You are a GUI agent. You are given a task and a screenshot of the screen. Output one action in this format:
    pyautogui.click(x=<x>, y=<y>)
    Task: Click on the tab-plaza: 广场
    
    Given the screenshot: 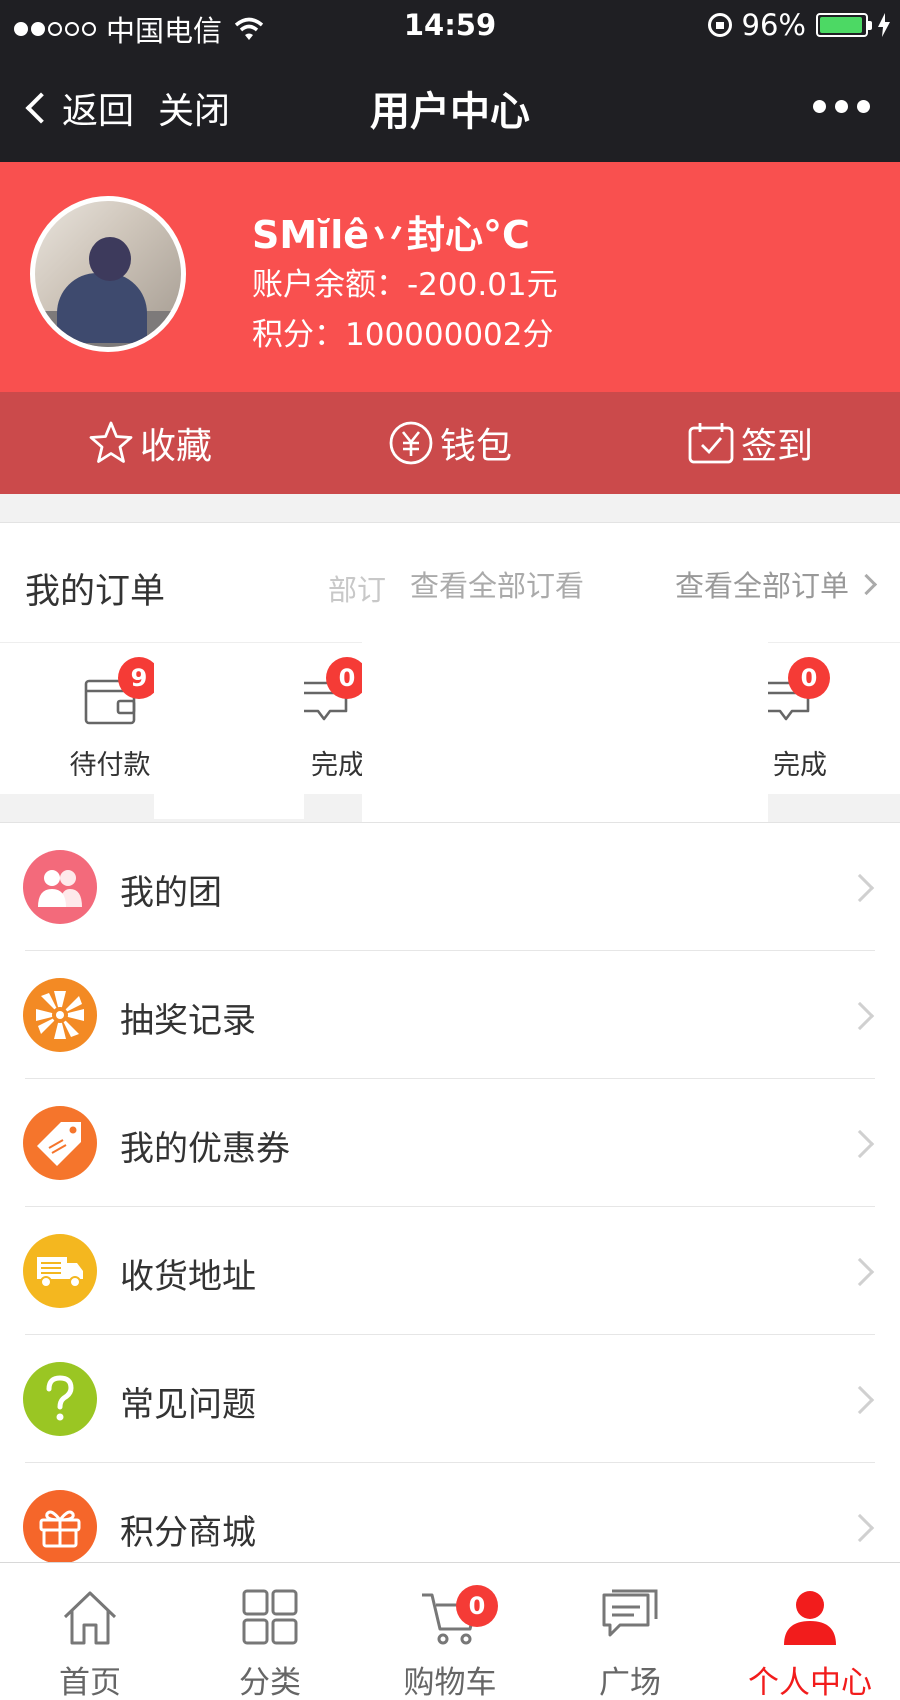 What is the action you would take?
    pyautogui.click(x=630, y=1631)
    